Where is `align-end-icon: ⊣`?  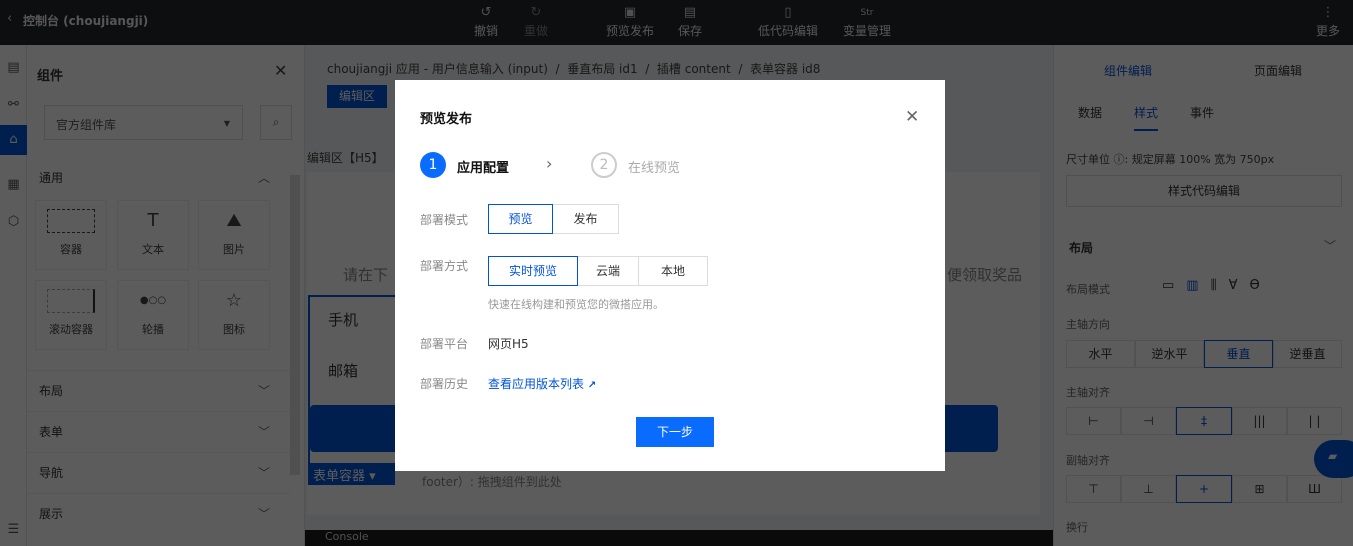
align-end-icon: ⊣ is located at coordinates (1148, 421).